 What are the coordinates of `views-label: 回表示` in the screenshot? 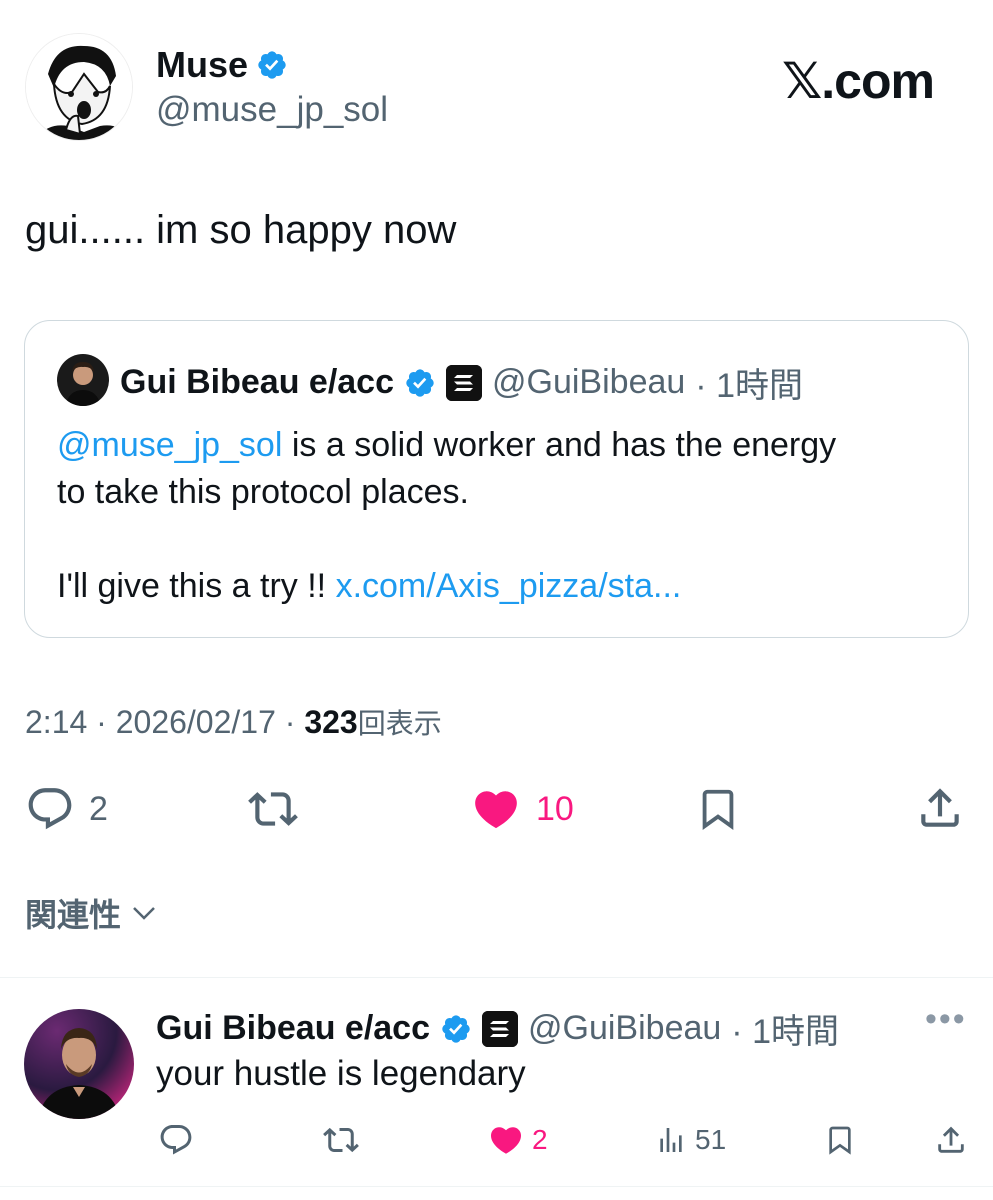 It's located at (399, 723).